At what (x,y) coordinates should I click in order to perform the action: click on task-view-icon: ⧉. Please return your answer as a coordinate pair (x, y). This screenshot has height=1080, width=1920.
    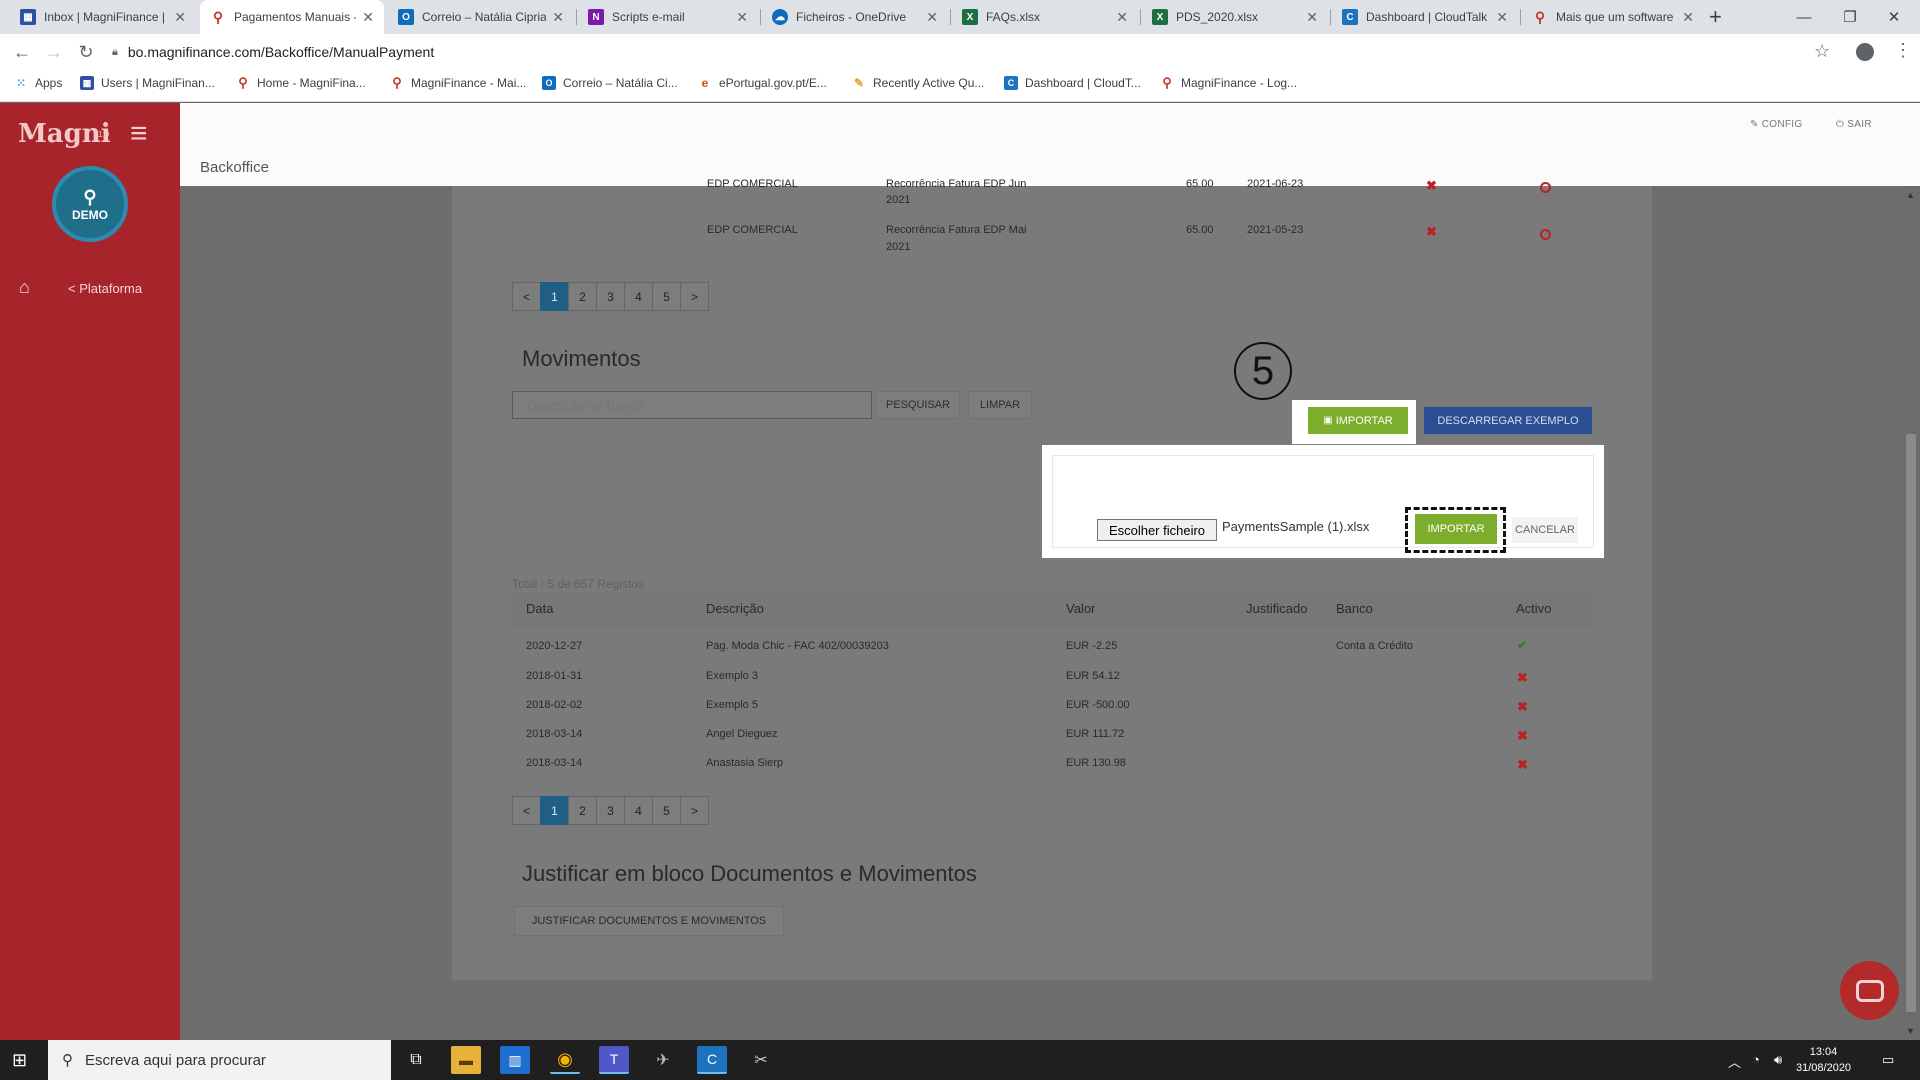
    Looking at the image, I should click on (416, 1060).